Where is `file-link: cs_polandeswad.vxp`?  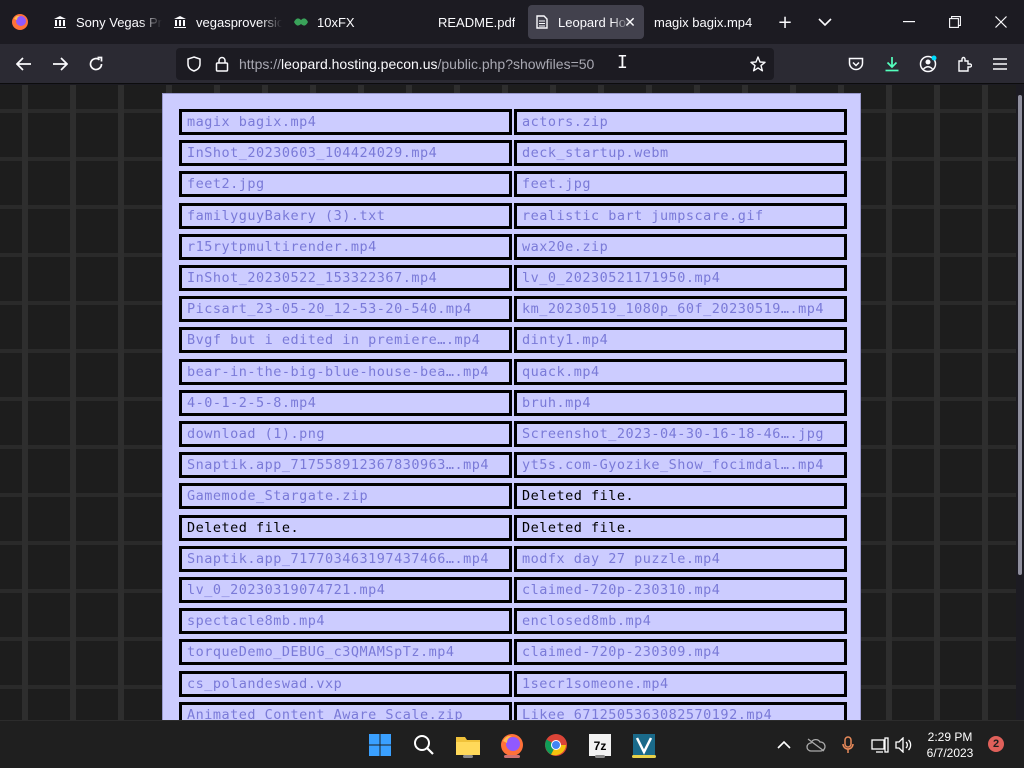
file-link: cs_polandeswad.vxp is located at coordinates (345, 684).